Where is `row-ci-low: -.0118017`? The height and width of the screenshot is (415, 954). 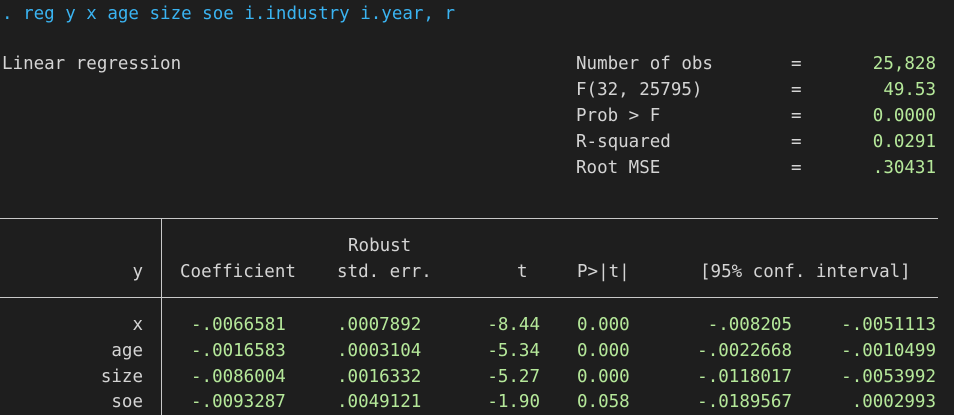
row-ci-low: -.0118017 is located at coordinates (744, 377).